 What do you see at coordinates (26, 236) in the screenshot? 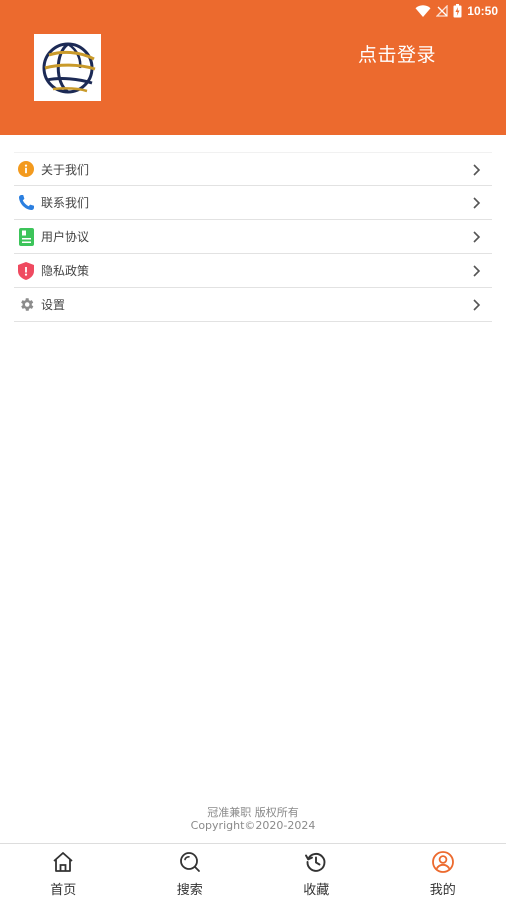
I see `document-icon` at bounding box center [26, 236].